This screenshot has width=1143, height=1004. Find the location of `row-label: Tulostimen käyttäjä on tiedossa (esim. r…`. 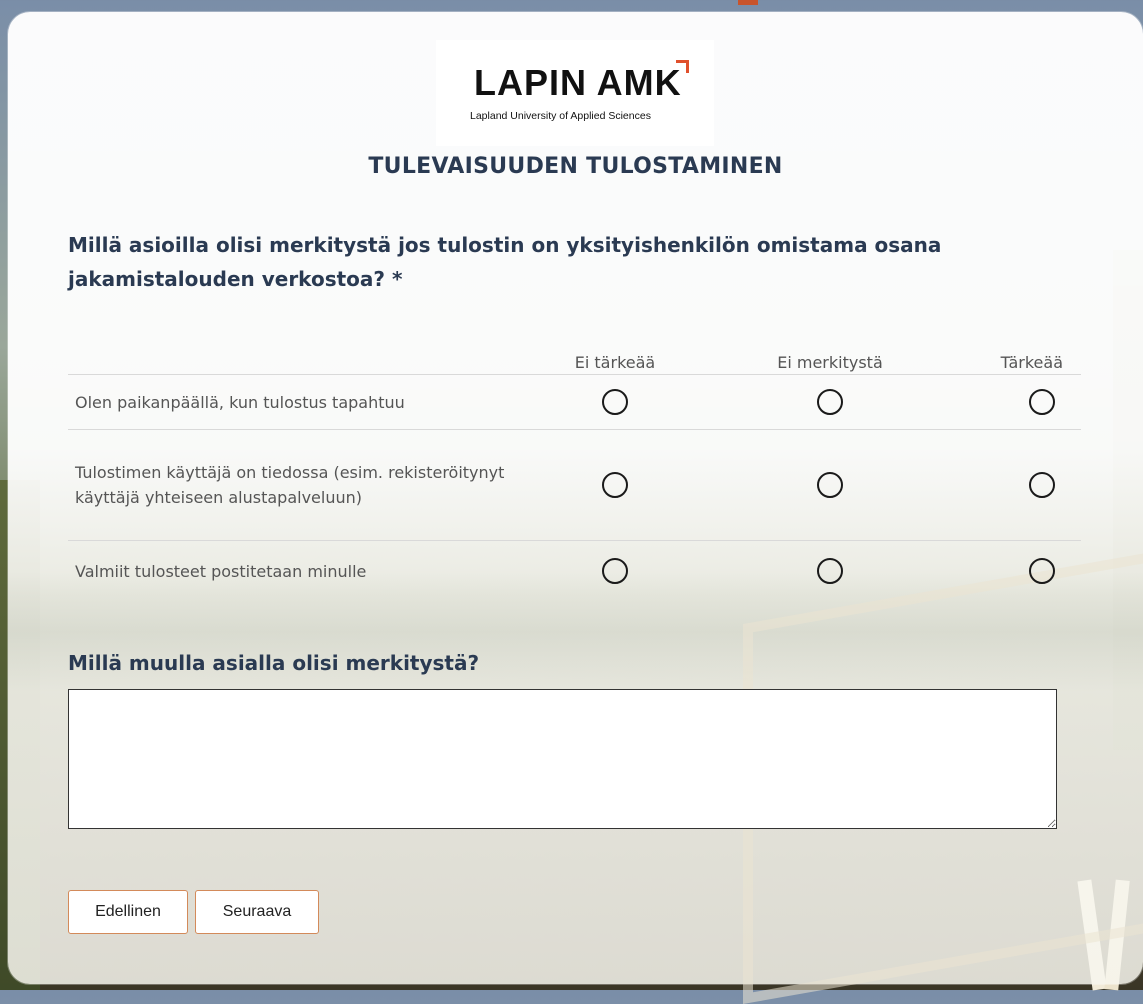

row-label: Tulostimen käyttäjä on tiedossa (esim. r… is located at coordinates (291, 485).